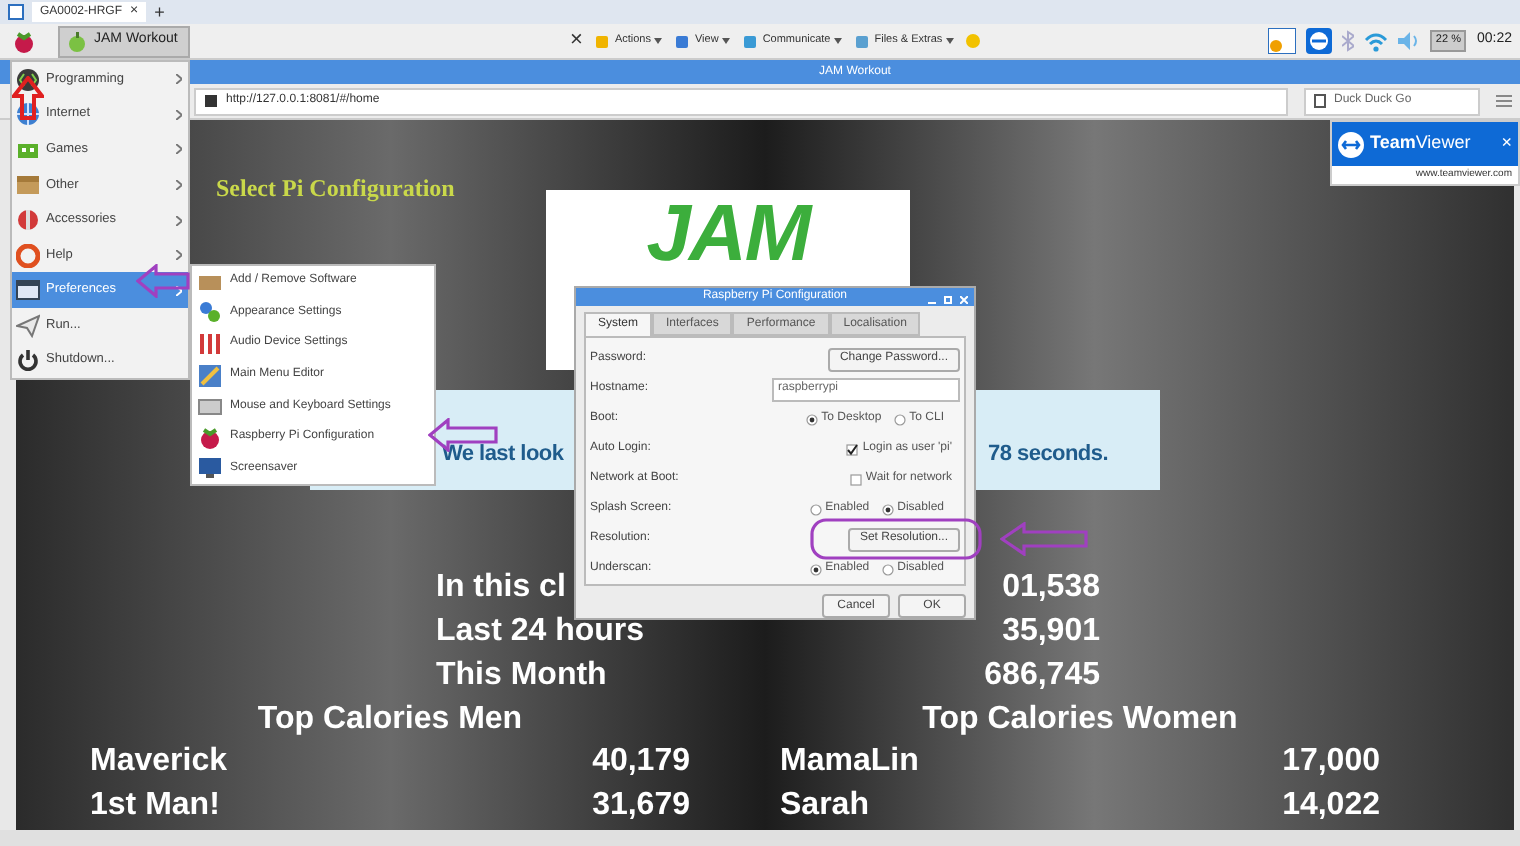 This screenshot has height=846, width=1520. Describe the element at coordinates (210, 375) in the screenshot. I see `pencil-icon` at that location.